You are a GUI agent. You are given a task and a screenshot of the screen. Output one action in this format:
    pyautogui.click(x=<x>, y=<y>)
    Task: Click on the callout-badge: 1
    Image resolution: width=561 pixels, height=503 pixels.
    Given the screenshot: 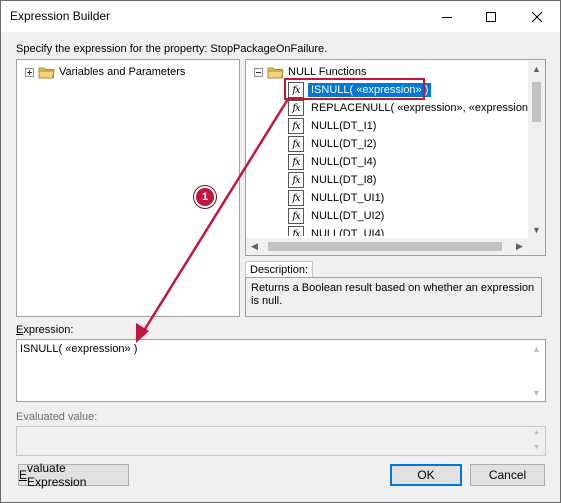 What is the action you would take?
    pyautogui.click(x=205, y=197)
    